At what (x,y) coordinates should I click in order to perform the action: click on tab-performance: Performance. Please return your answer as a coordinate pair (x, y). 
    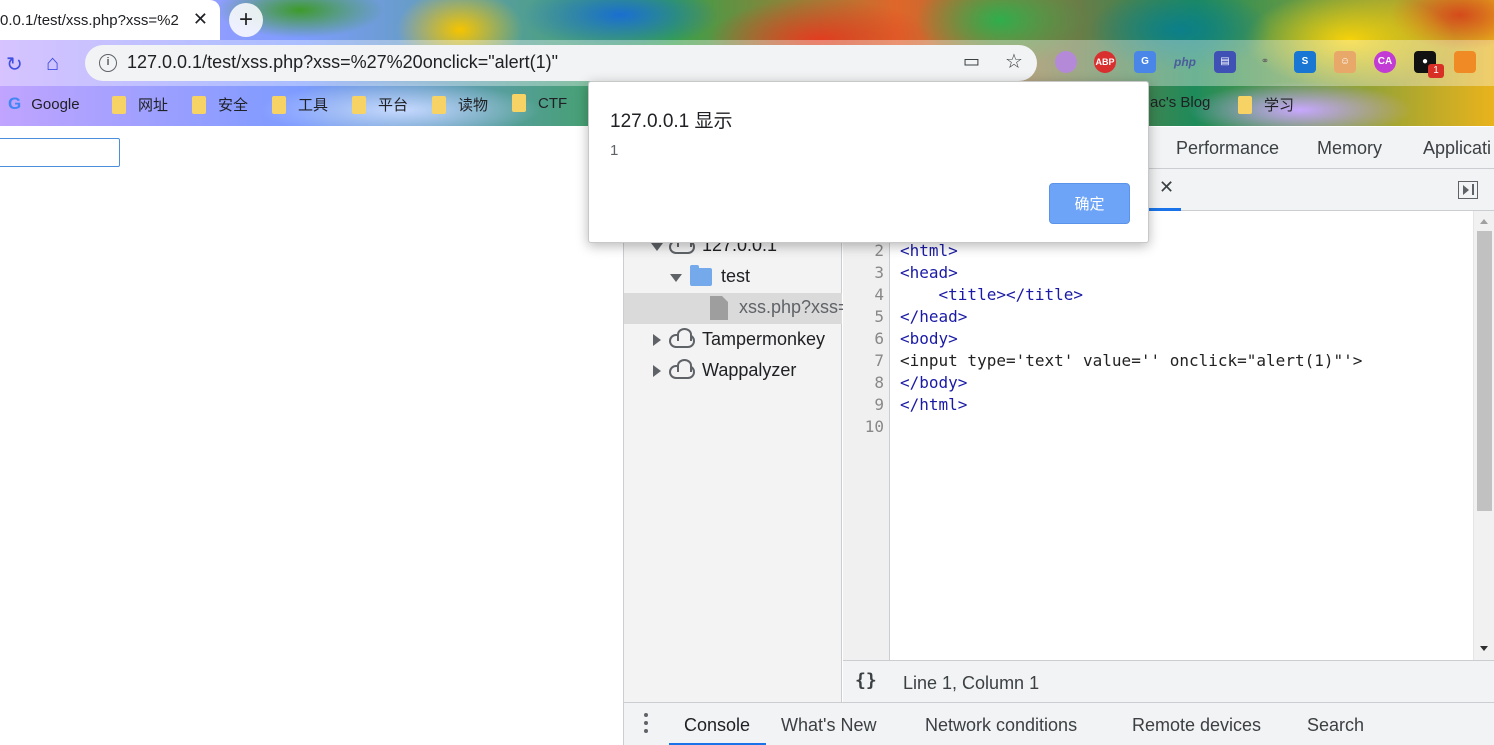
    Looking at the image, I should click on (1227, 148).